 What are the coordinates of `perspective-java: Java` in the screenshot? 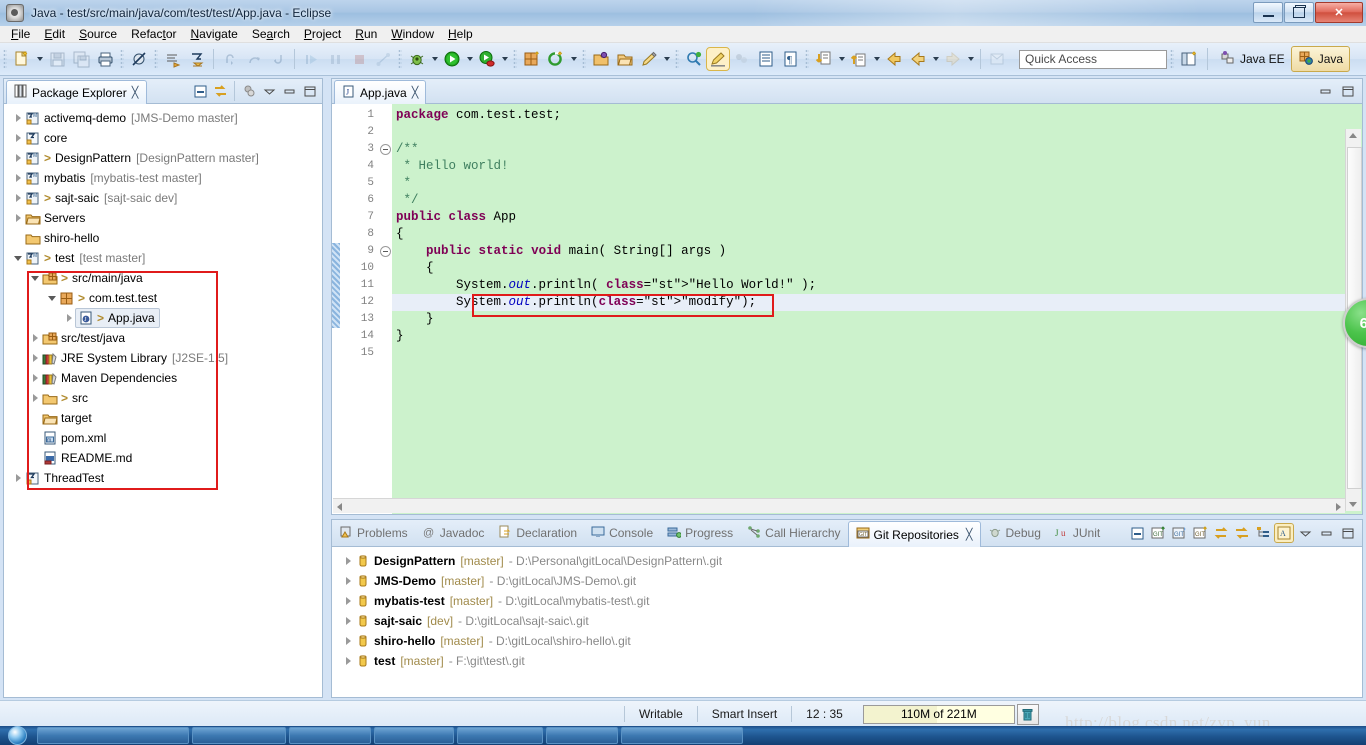 It's located at (1320, 59).